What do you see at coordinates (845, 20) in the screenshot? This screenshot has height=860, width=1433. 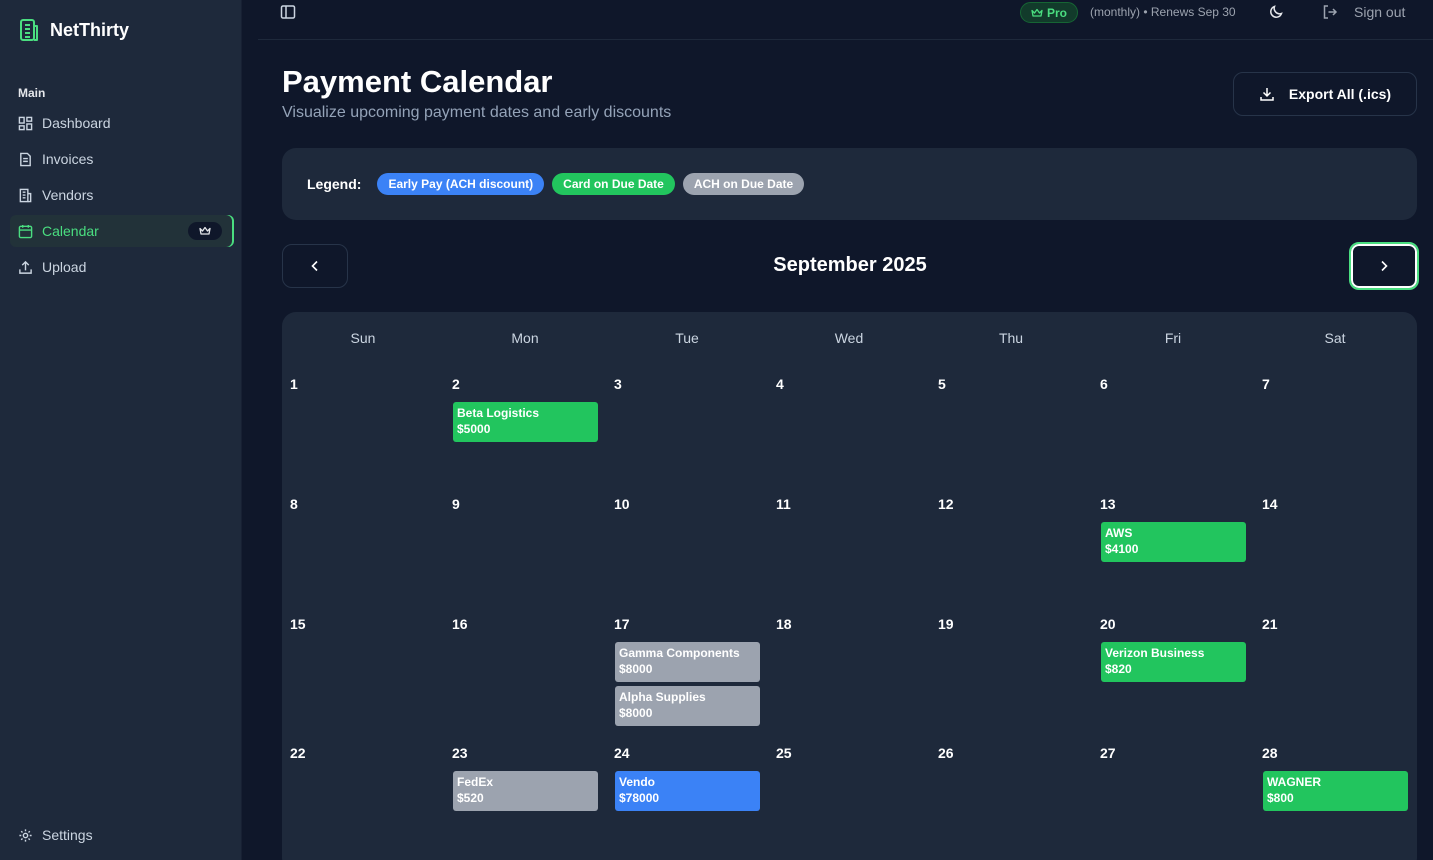 I see `topbar: Pro (monthly) • Renews Sep 30 Sign out` at bounding box center [845, 20].